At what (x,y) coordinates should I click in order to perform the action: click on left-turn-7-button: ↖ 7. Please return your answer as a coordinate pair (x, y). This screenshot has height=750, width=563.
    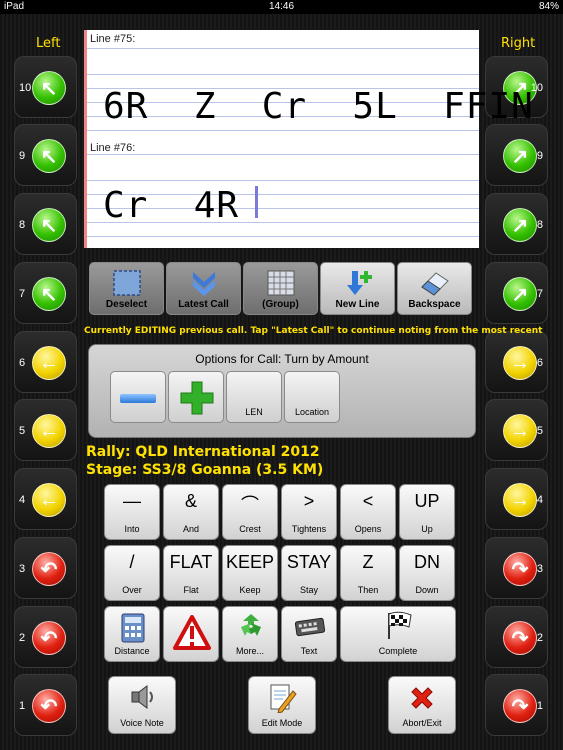
    Looking at the image, I should click on (45, 293).